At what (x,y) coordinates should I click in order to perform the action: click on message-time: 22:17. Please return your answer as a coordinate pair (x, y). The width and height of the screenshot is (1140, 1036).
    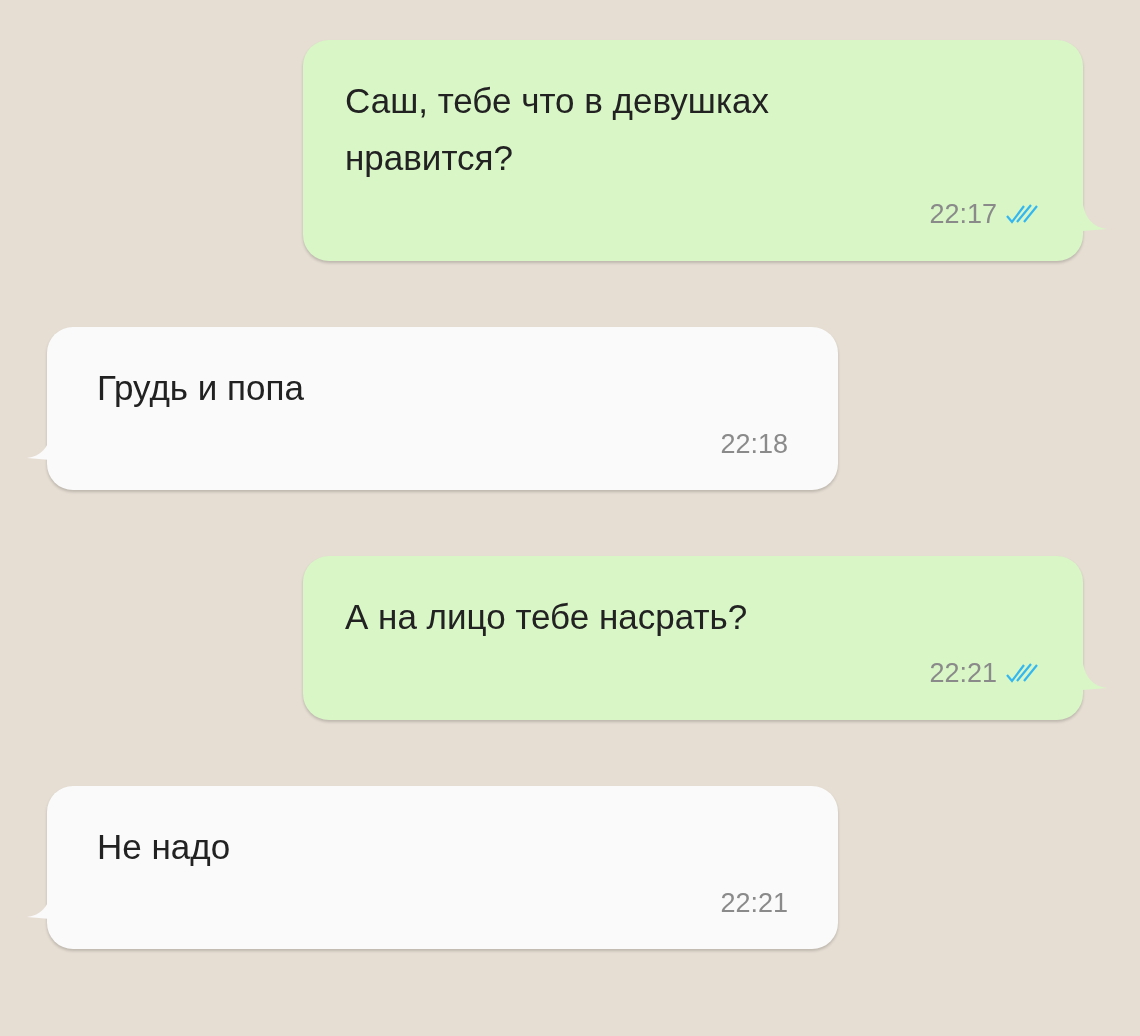
    Looking at the image, I should click on (963, 214).